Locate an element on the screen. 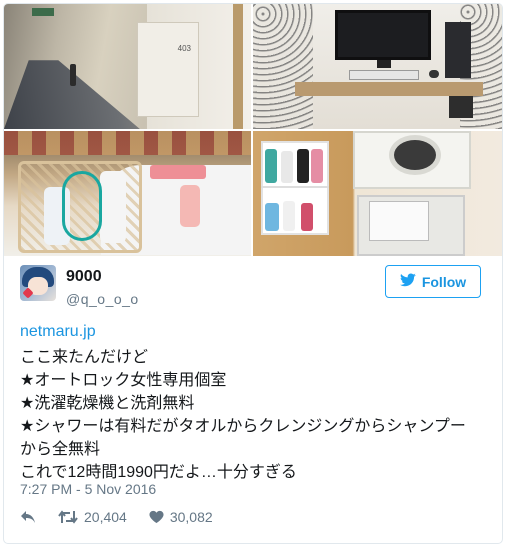 This screenshot has width=506, height=547. photo-sink-toiletries is located at coordinates (127, 193).